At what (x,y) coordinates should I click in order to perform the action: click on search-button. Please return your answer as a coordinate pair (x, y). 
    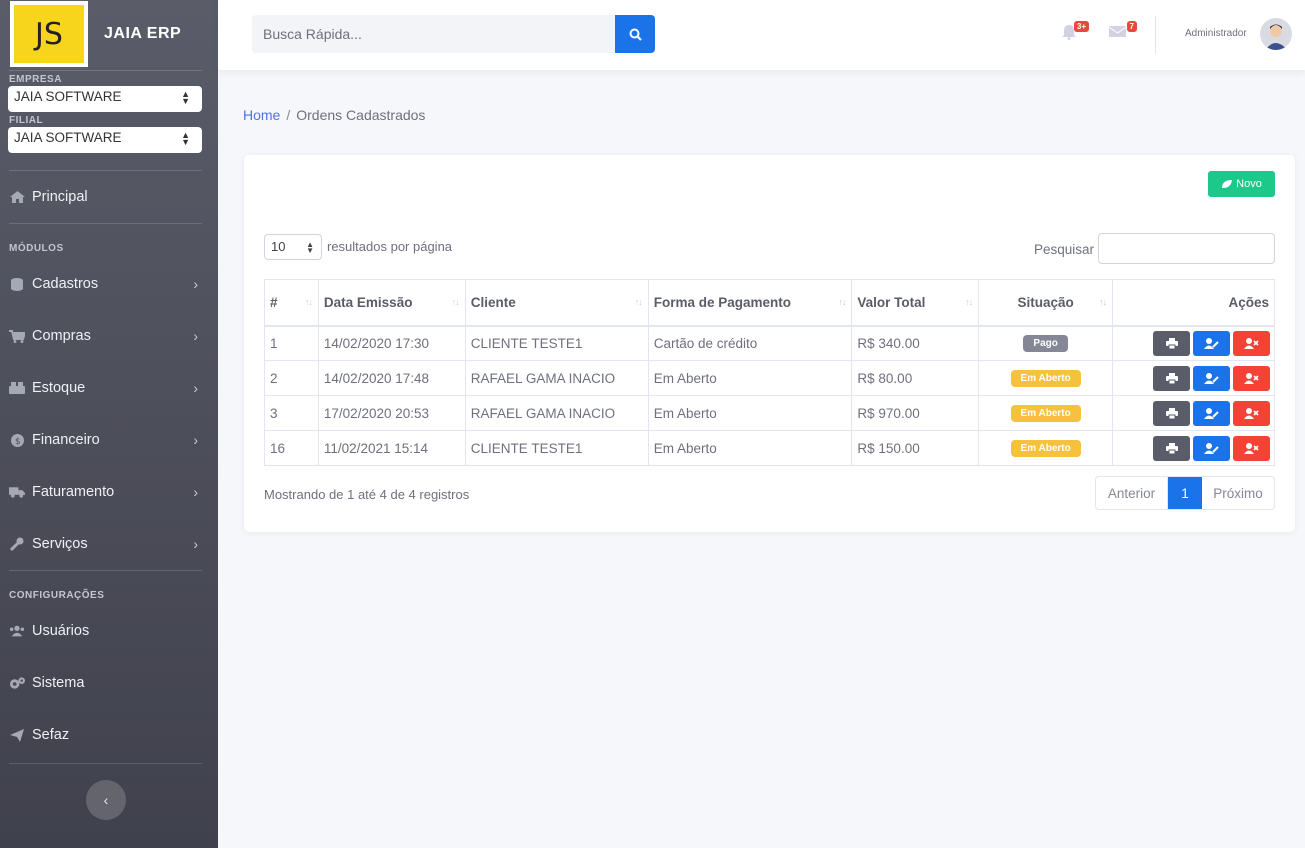
    Looking at the image, I should click on (635, 34).